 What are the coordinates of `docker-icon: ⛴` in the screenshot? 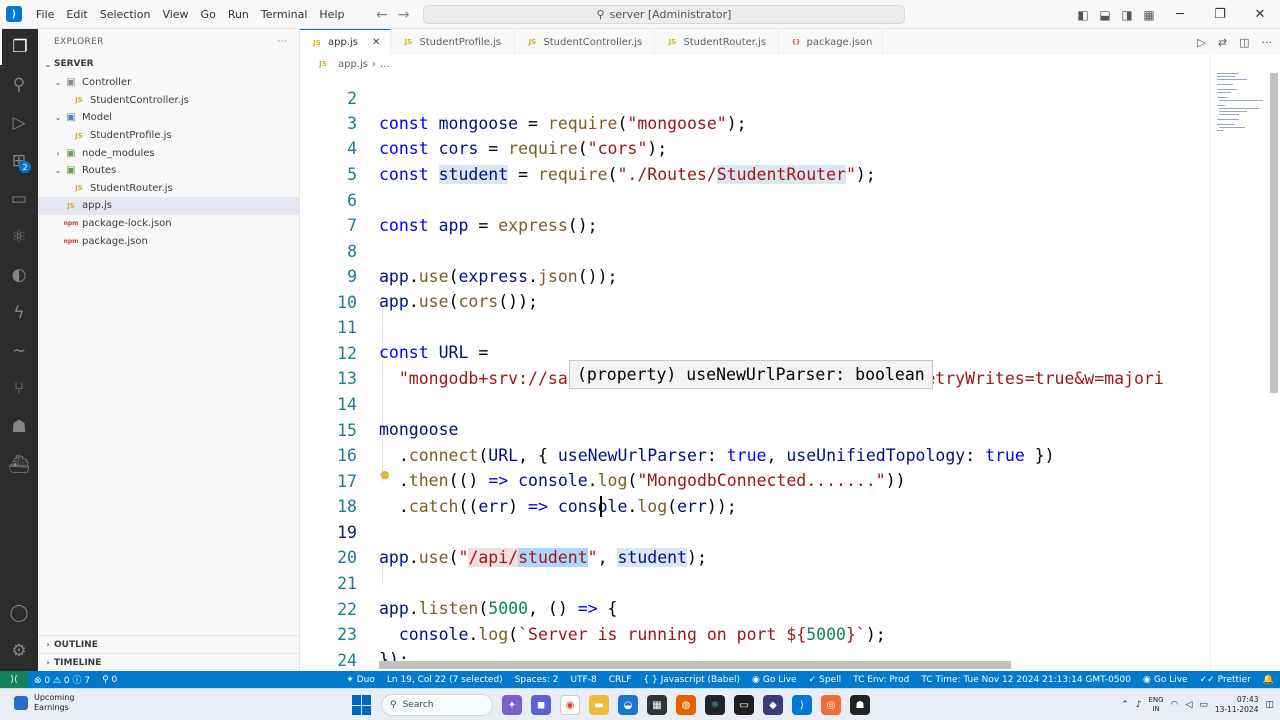 It's located at (19, 465).